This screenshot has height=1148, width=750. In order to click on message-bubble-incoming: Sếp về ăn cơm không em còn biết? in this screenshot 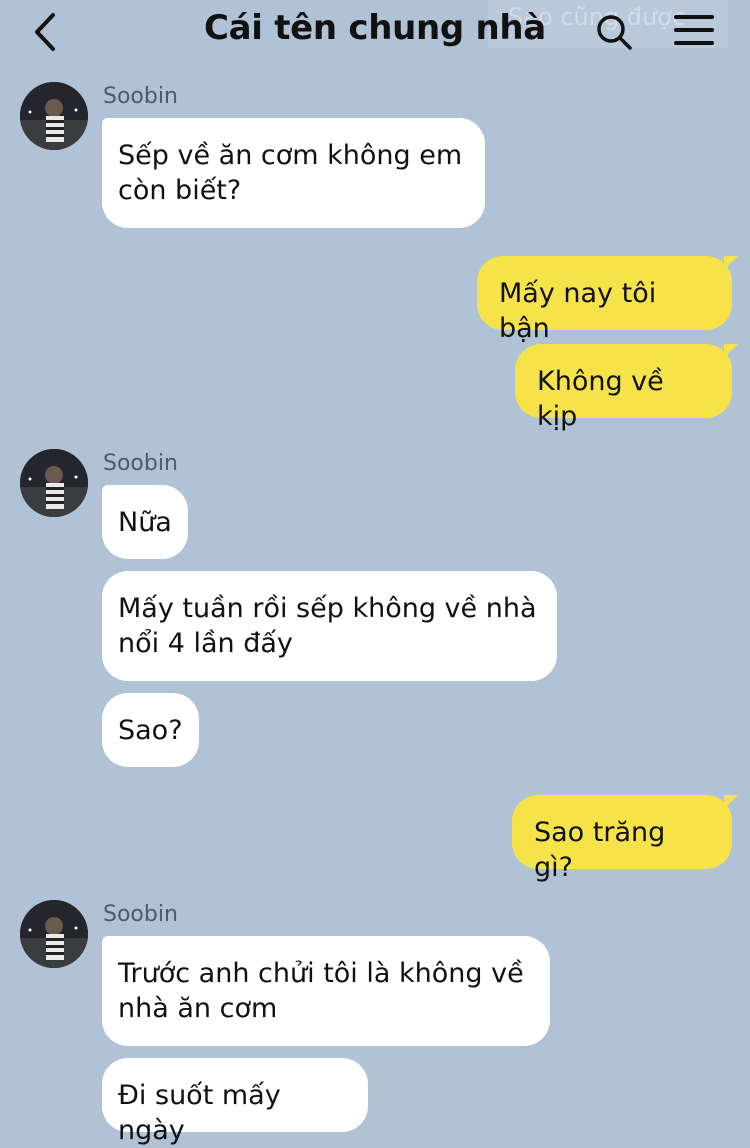, I will do `click(293, 173)`.